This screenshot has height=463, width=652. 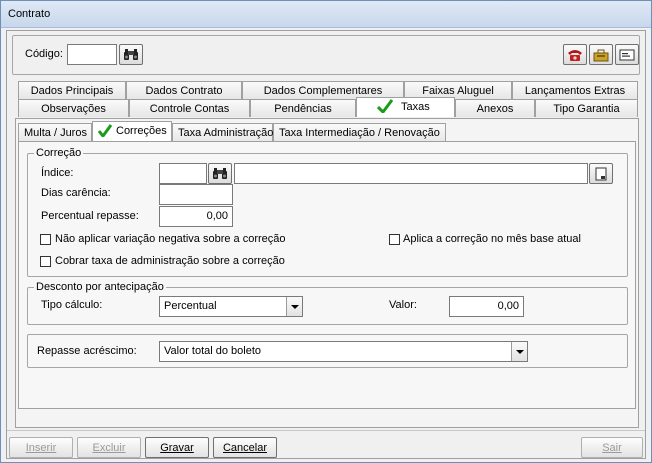 What do you see at coordinates (586, 108) in the screenshot?
I see `tab-tipo-garantia: Tipo Garantia` at bounding box center [586, 108].